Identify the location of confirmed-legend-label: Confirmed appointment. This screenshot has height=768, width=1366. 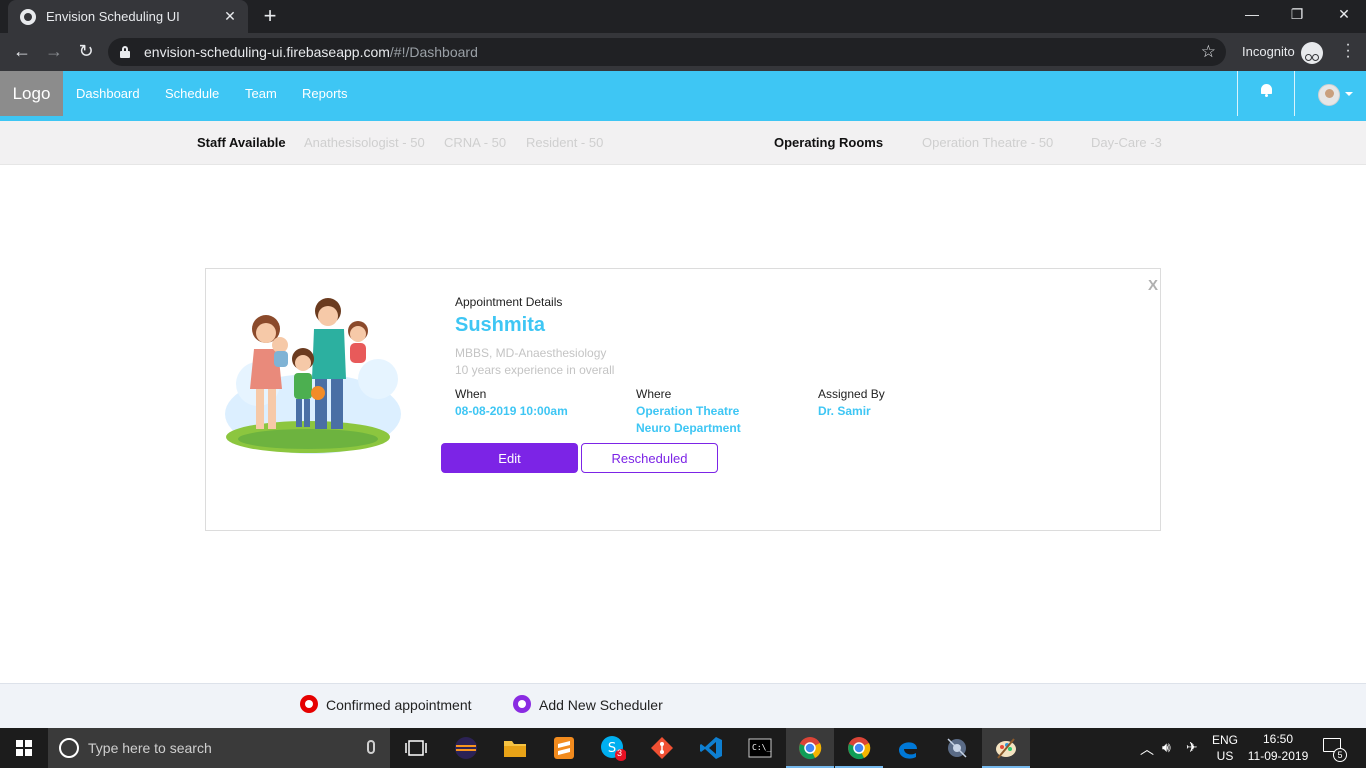
(399, 705).